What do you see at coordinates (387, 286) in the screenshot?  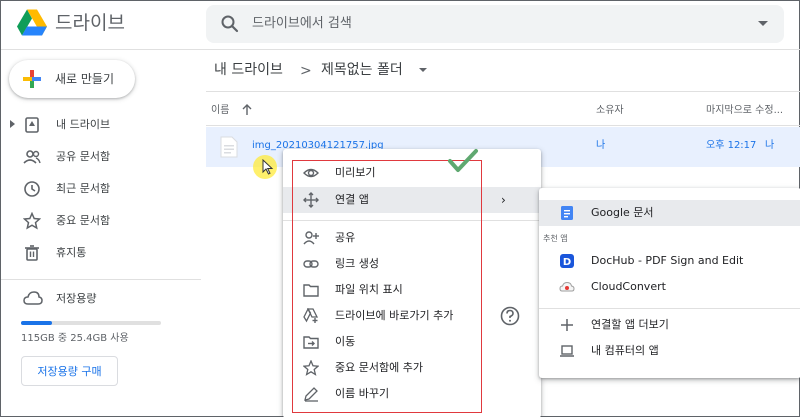 I see `annotation-red-box` at bounding box center [387, 286].